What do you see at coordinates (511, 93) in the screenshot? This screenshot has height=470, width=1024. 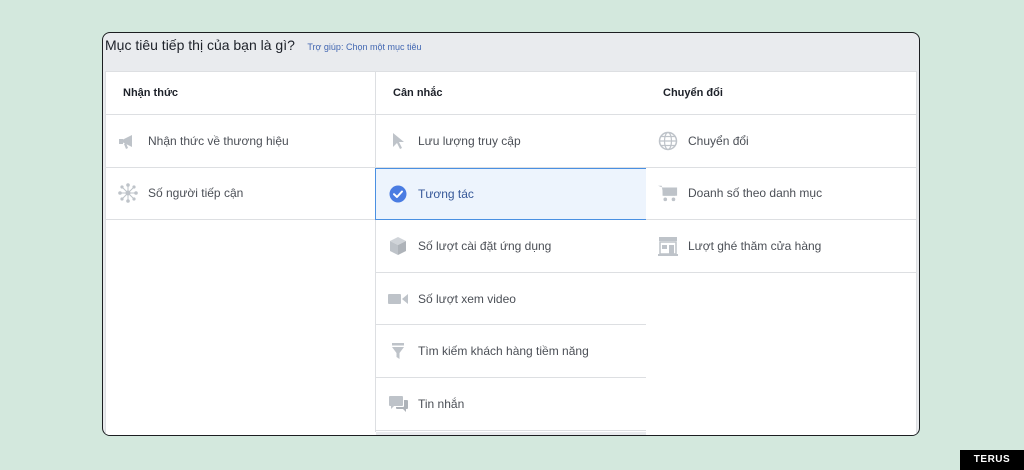 I see `column-title-consideration: Cân nhắc` at bounding box center [511, 93].